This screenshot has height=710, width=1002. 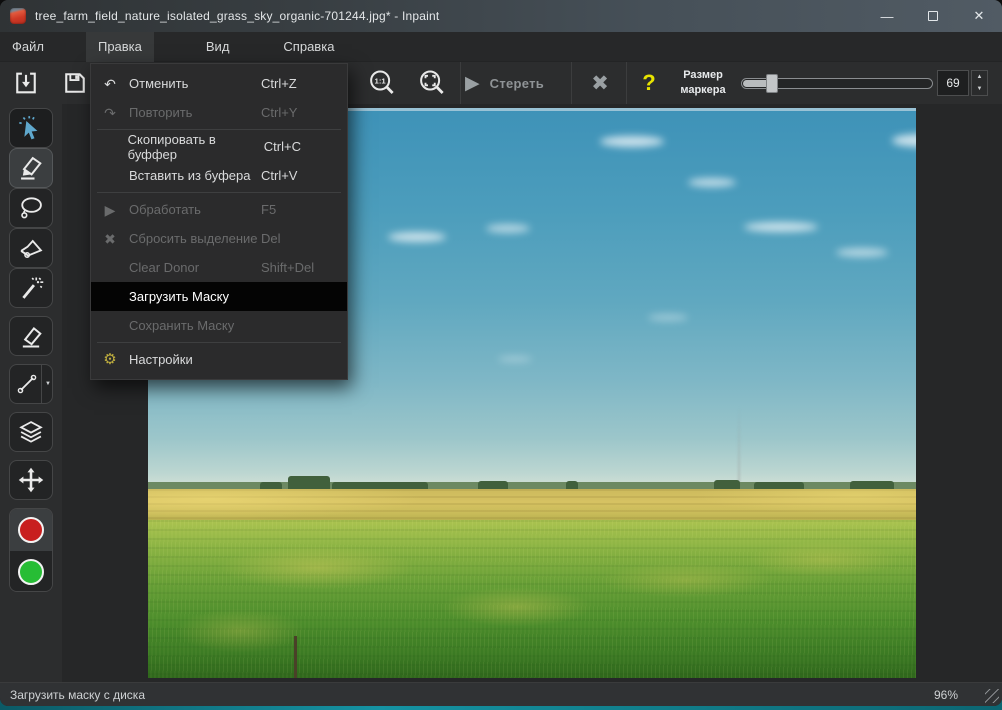 What do you see at coordinates (703, 83) in the screenshot?
I see `marker-size-label: Размер маркера` at bounding box center [703, 83].